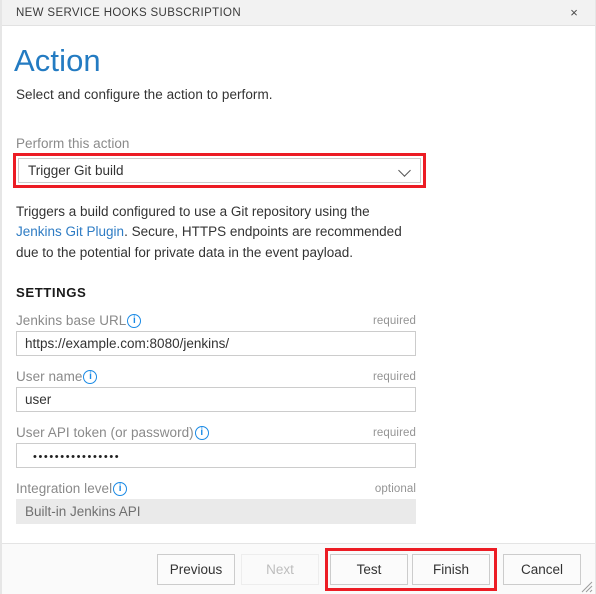 Image resolution: width=596 pixels, height=594 pixels. Describe the element at coordinates (216, 344) in the screenshot. I see `jenkins-base-url-input` at that location.